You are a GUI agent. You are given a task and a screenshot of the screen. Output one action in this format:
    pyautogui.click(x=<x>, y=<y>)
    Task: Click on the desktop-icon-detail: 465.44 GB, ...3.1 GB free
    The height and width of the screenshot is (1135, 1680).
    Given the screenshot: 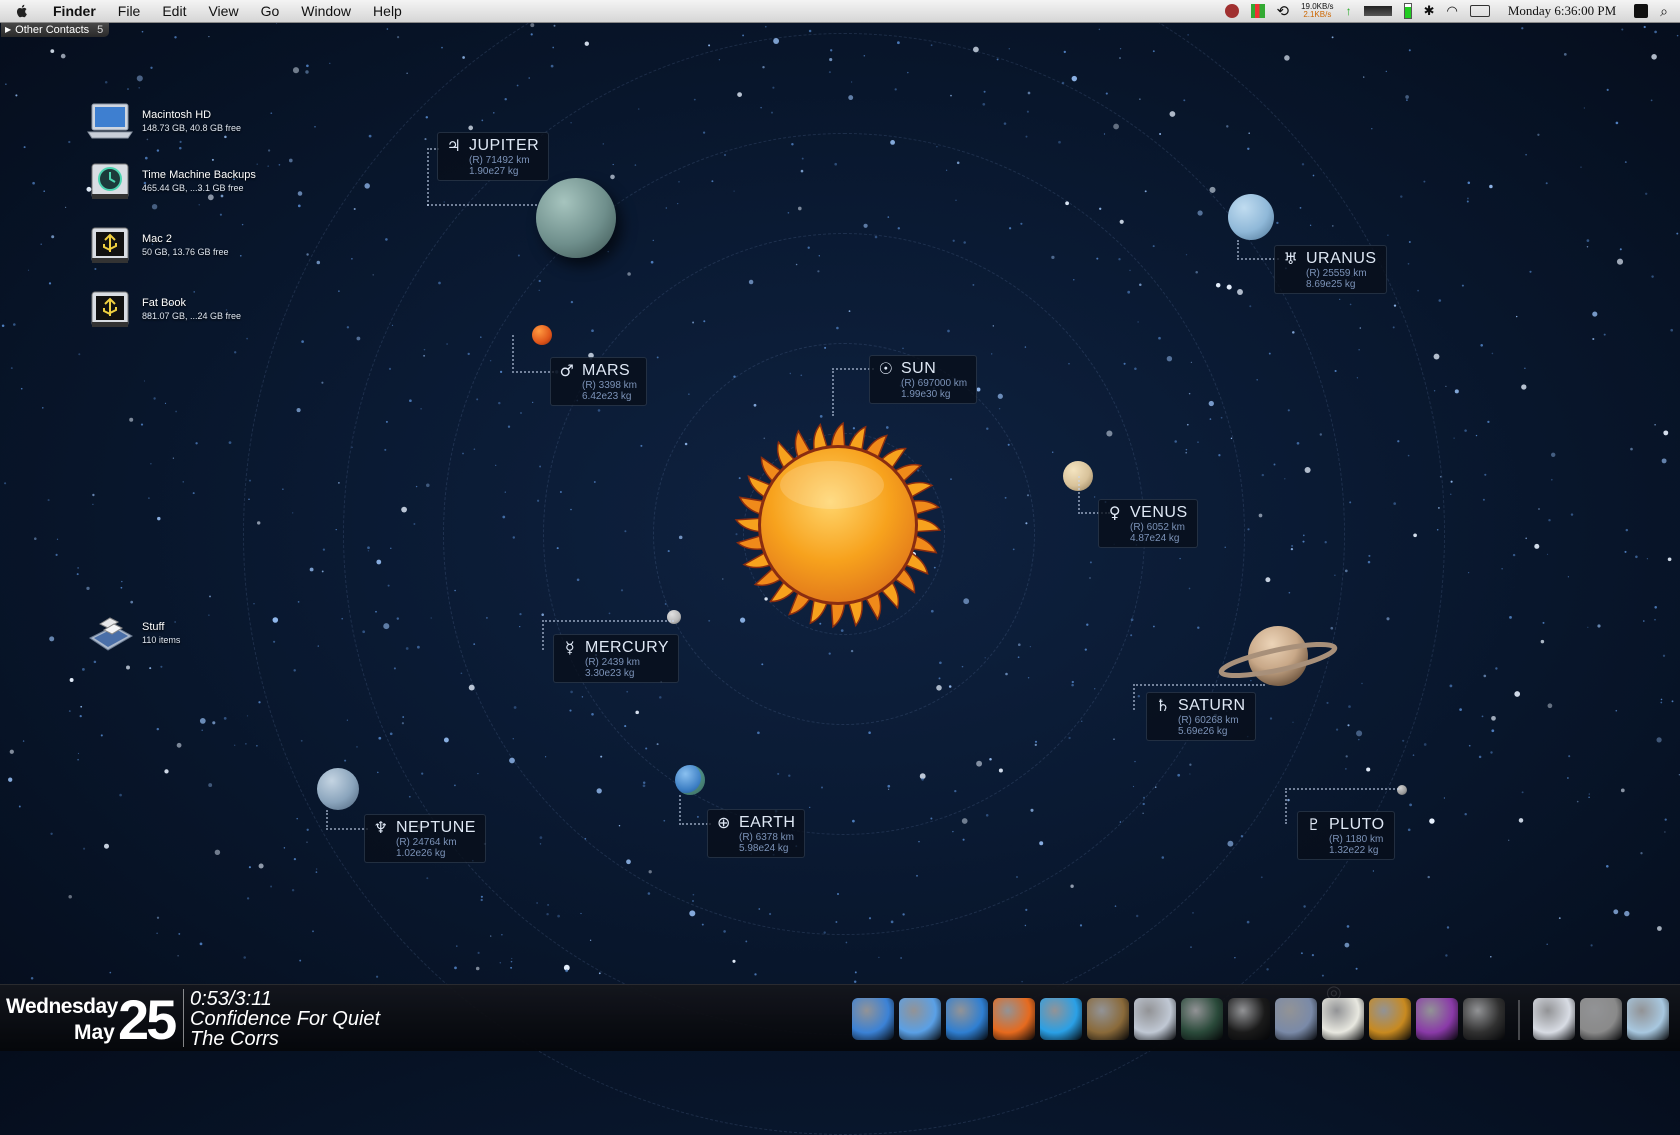 What is the action you would take?
    pyautogui.click(x=193, y=188)
    